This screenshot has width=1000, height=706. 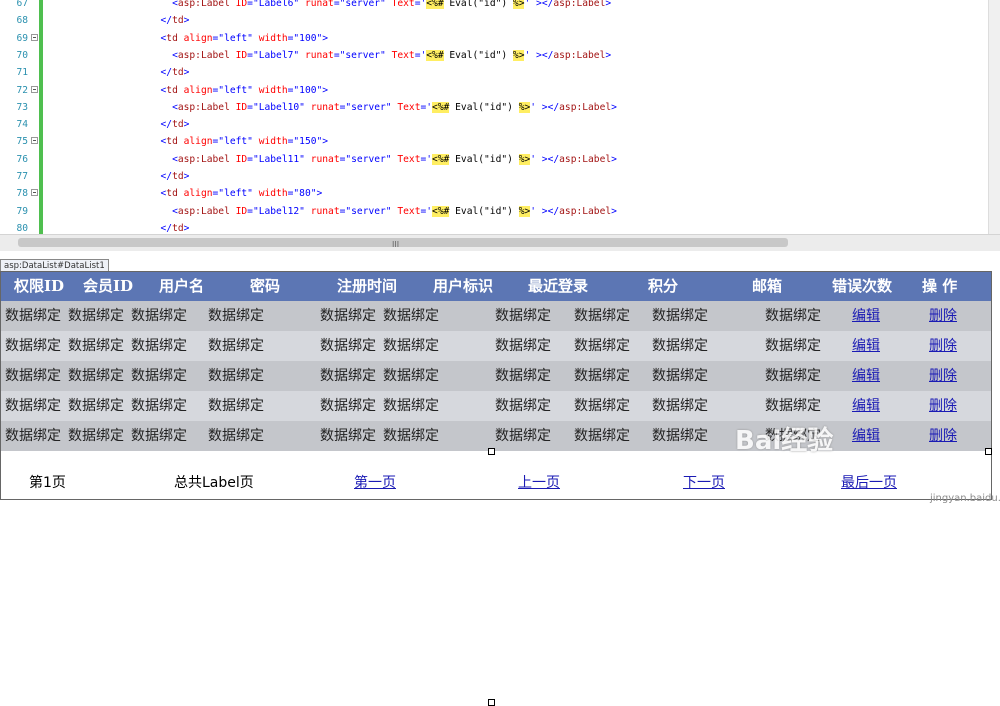 What do you see at coordinates (47, 483) in the screenshot?
I see `pager-current-page: 第1页` at bounding box center [47, 483].